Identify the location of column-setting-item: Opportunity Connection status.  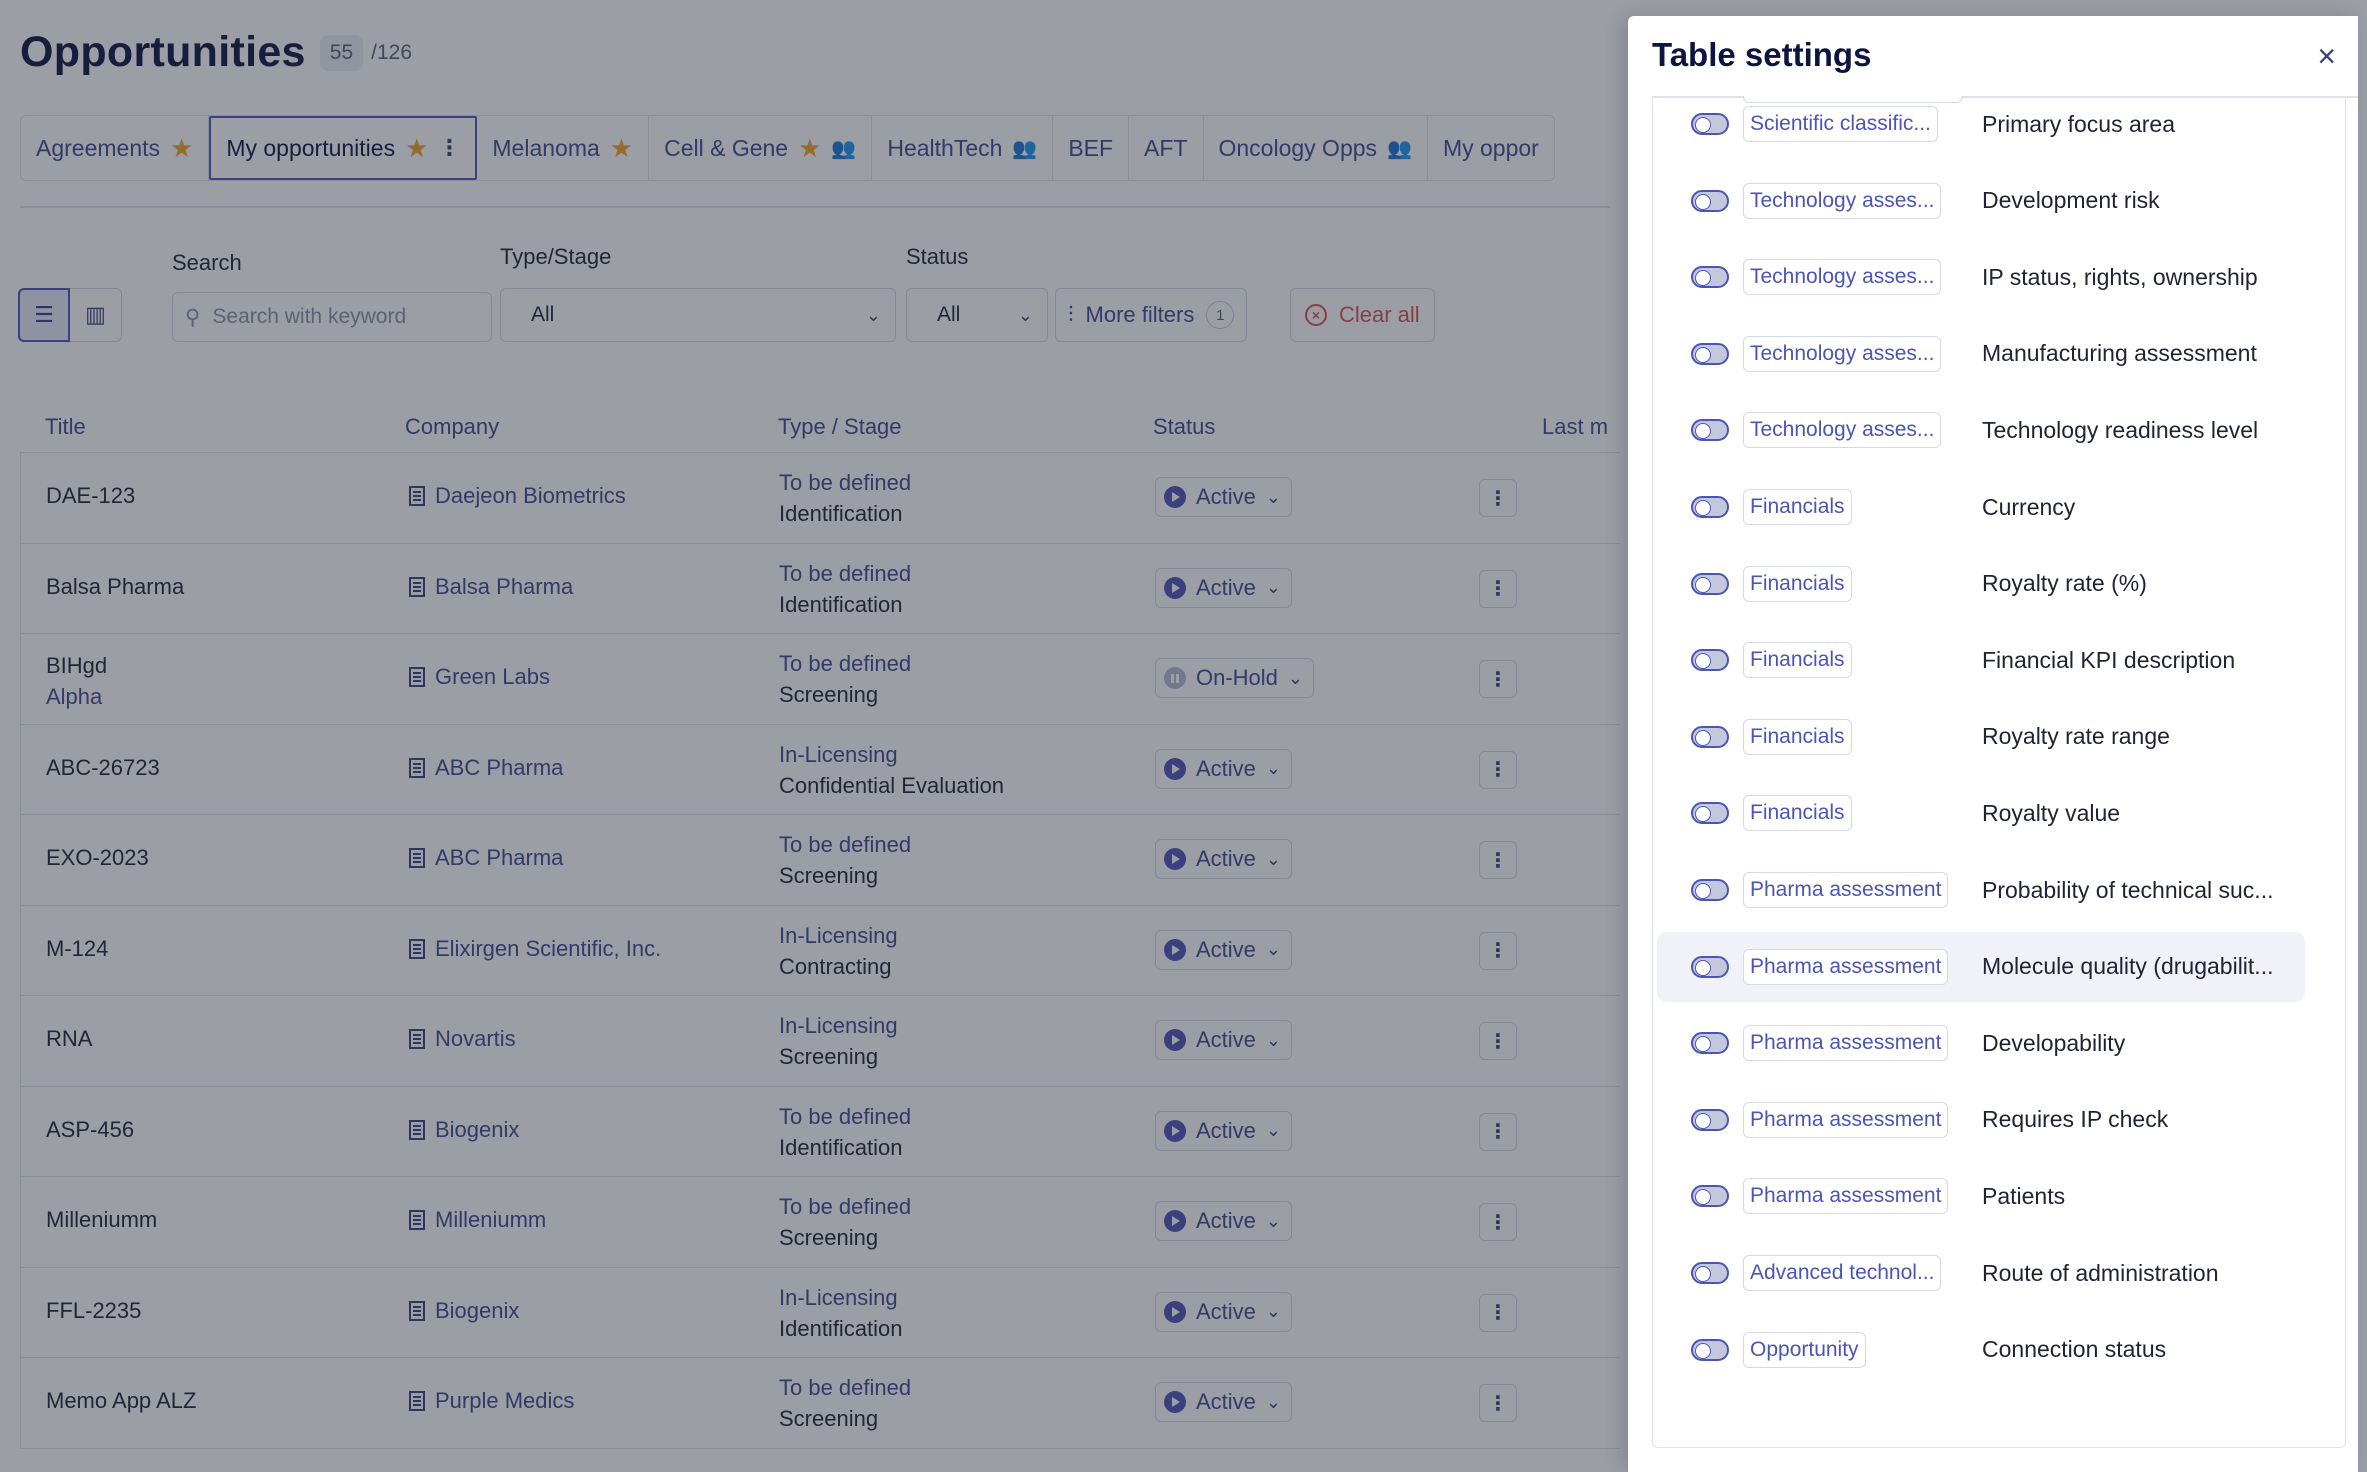
(1999, 1350).